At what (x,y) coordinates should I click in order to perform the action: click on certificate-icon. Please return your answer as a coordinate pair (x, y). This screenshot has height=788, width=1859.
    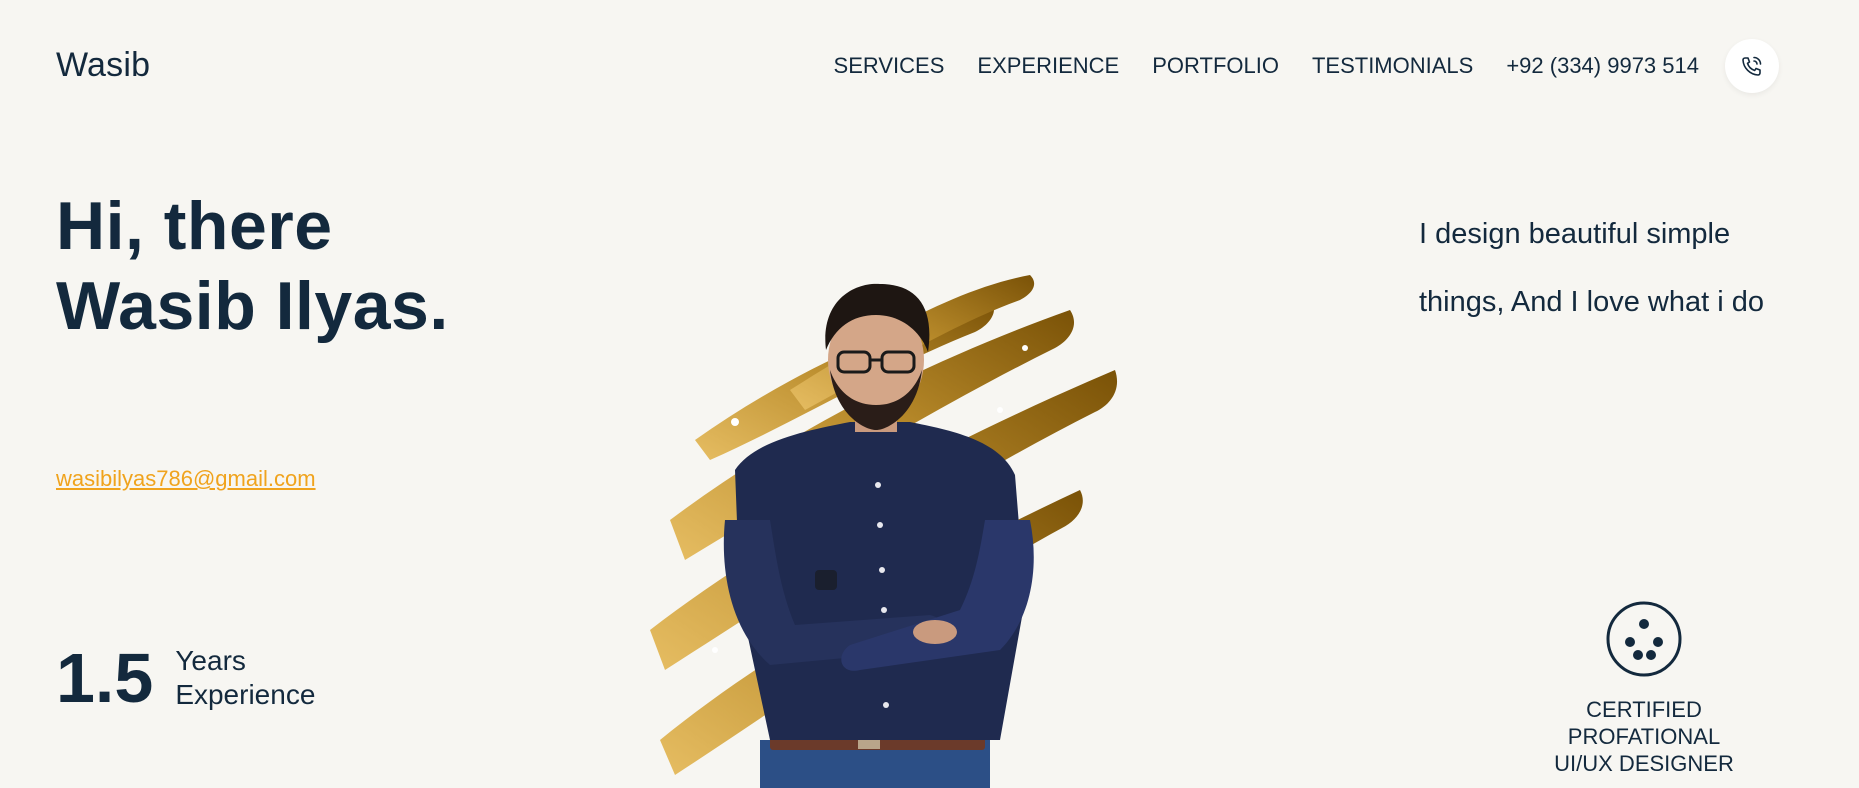
    Looking at the image, I should click on (1644, 639).